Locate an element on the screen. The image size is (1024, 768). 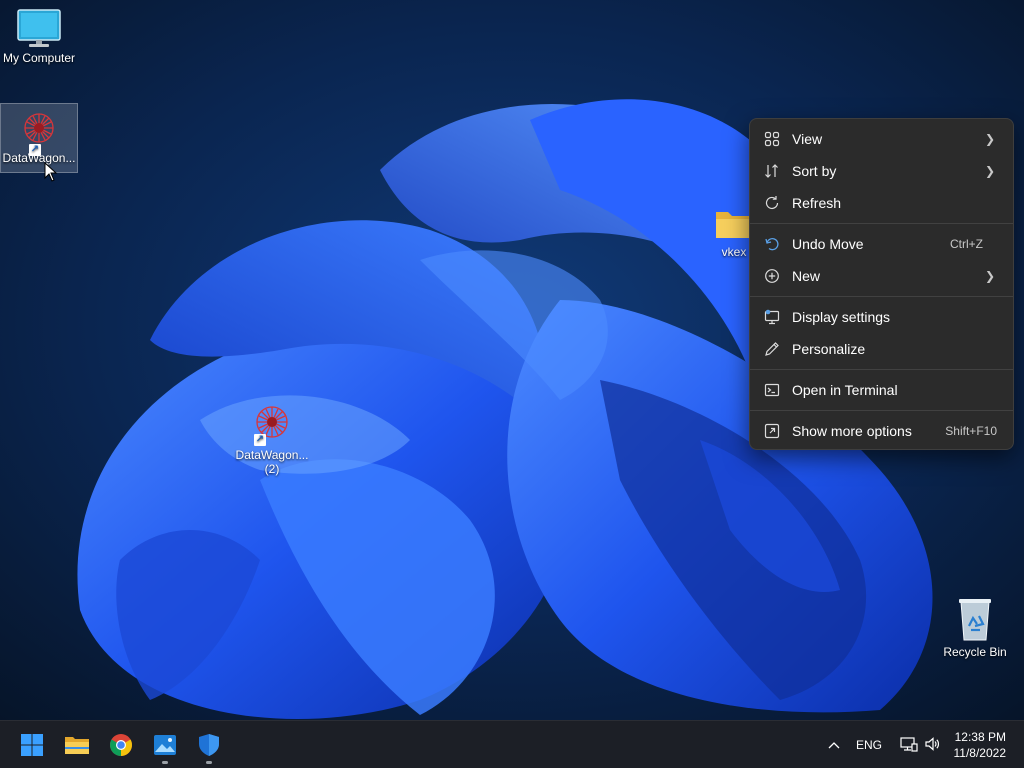
taskbar-photos-button is located at coordinates (165, 745).